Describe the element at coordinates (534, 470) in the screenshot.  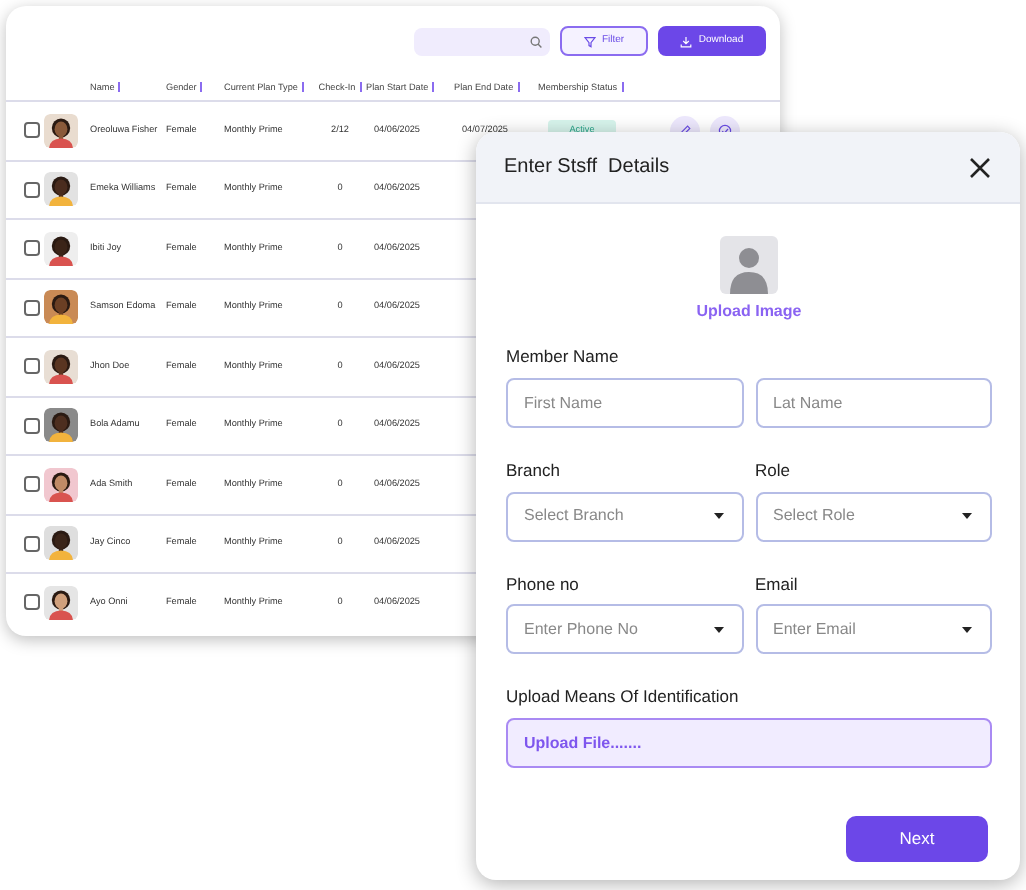
I see `field-label: Branch` at that location.